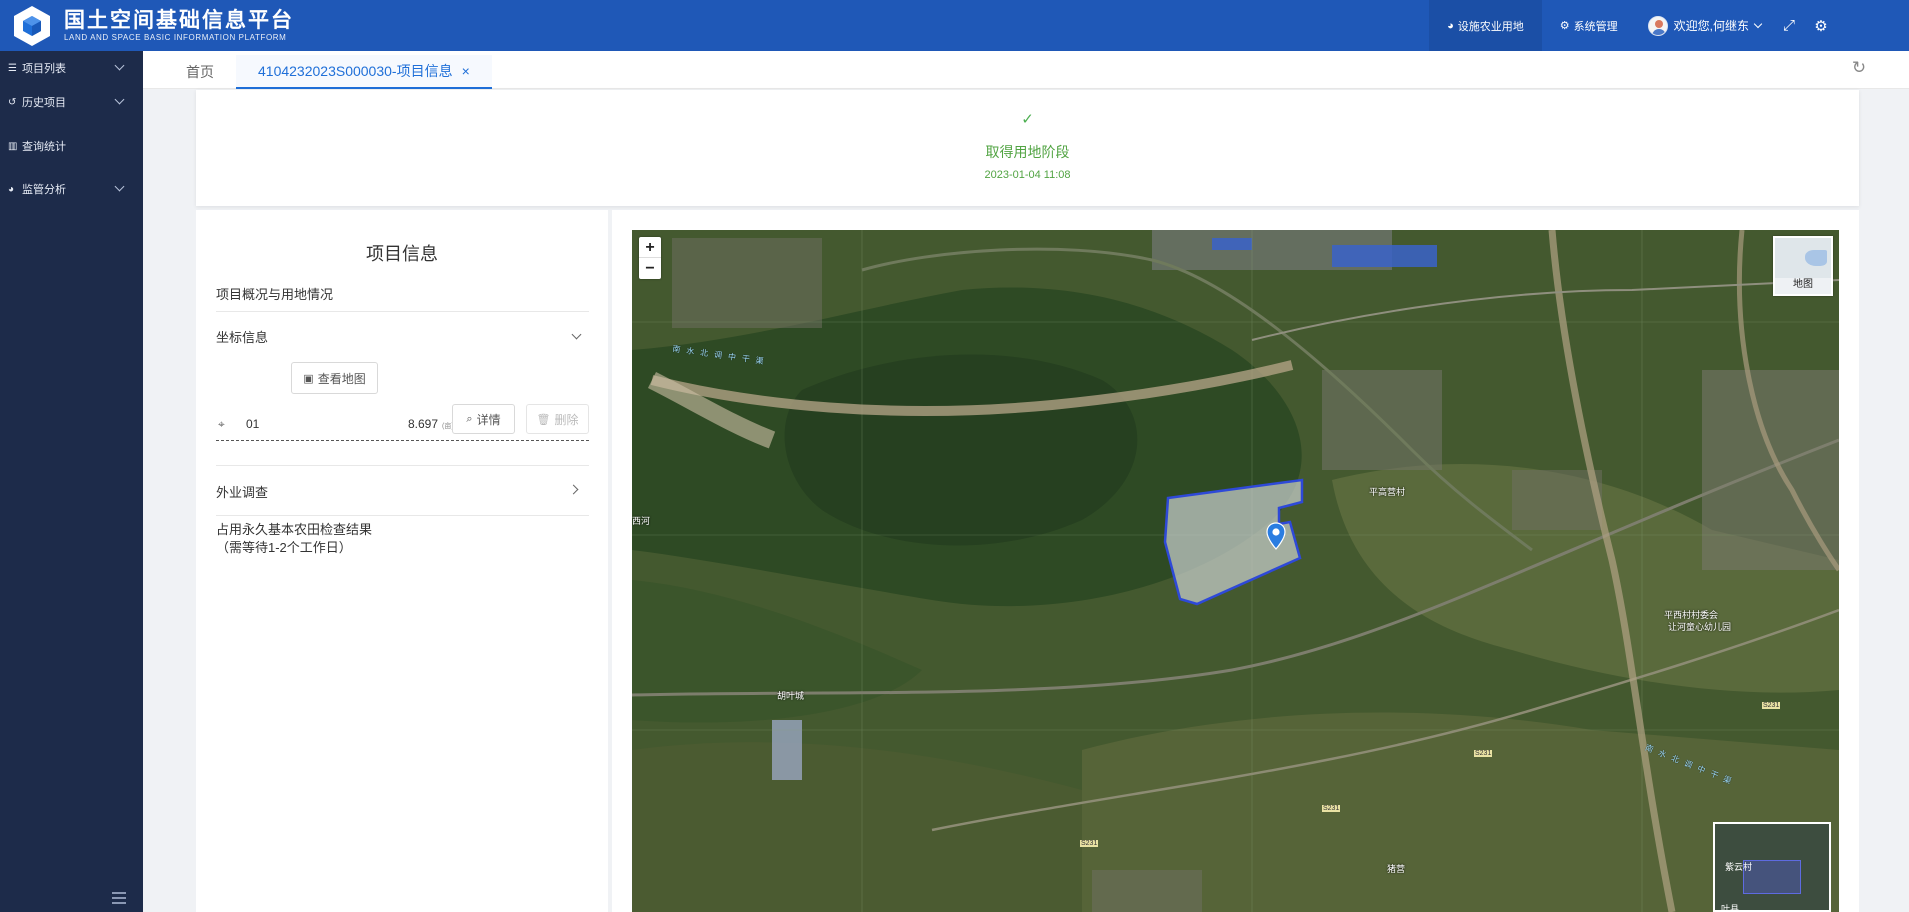 This screenshot has height=912, width=1909. I want to click on list-icon: ☰, so click(12, 68).